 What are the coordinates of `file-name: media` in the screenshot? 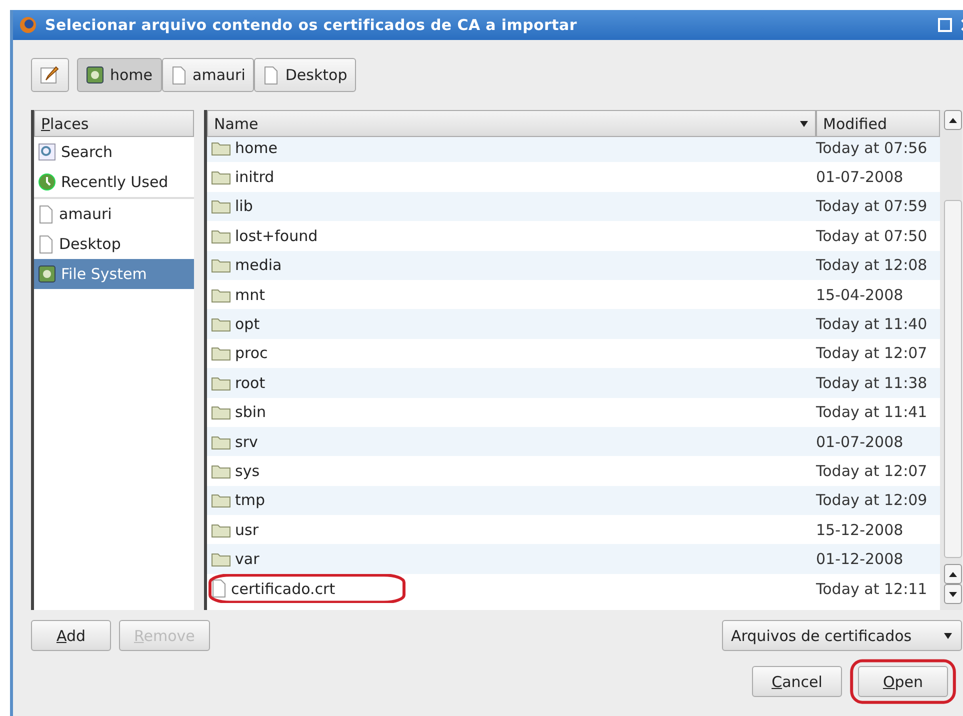 It's located at (258, 265).